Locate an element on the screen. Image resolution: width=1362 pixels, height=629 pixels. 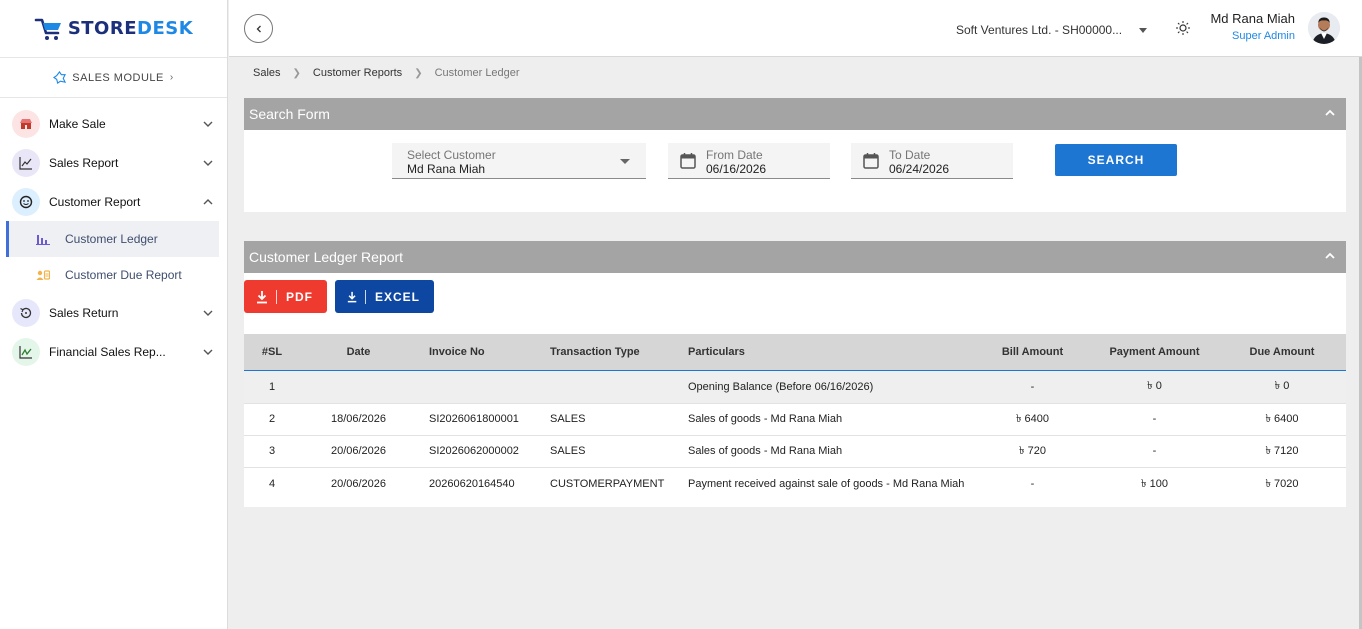
cell-particulars: Sales of goods - Md Rana Miah is located at coordinates (765, 451).